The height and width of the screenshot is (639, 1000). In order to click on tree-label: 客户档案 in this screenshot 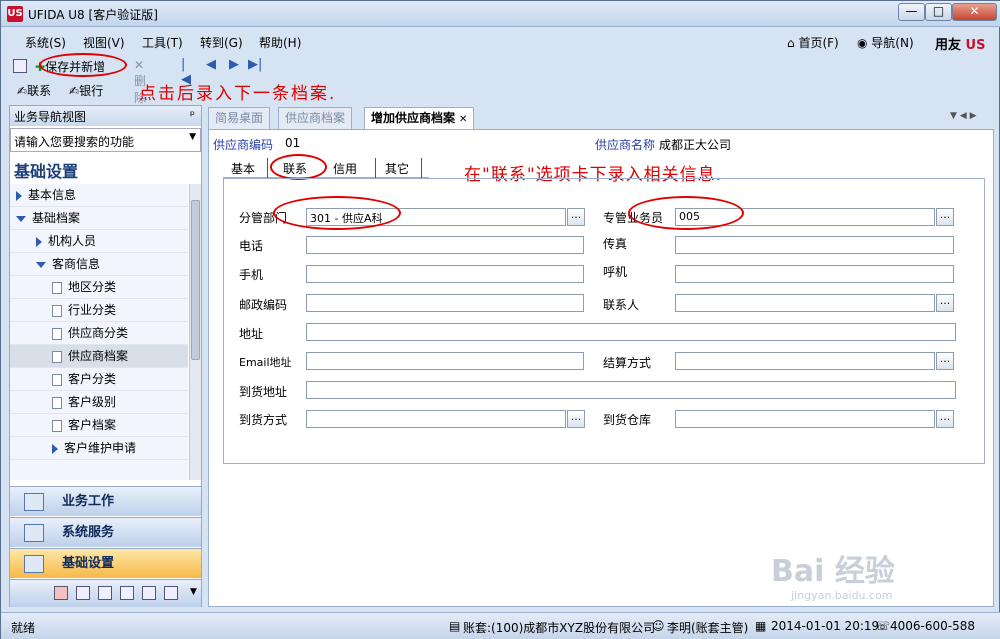, I will do `click(92, 425)`.